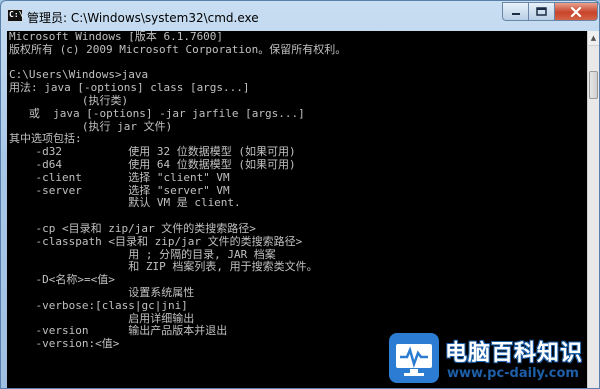 The image size is (600, 389). What do you see at coordinates (593, 85) in the screenshot?
I see `scroll-thumb` at bounding box center [593, 85].